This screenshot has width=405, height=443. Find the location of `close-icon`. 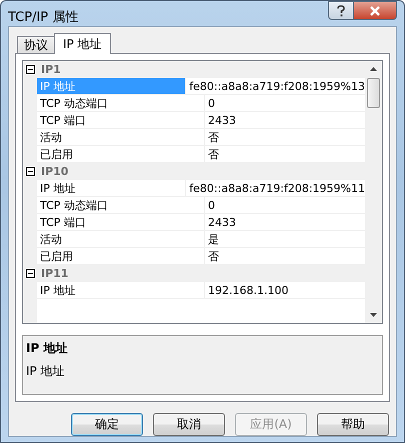

close-icon is located at coordinates (375, 11).